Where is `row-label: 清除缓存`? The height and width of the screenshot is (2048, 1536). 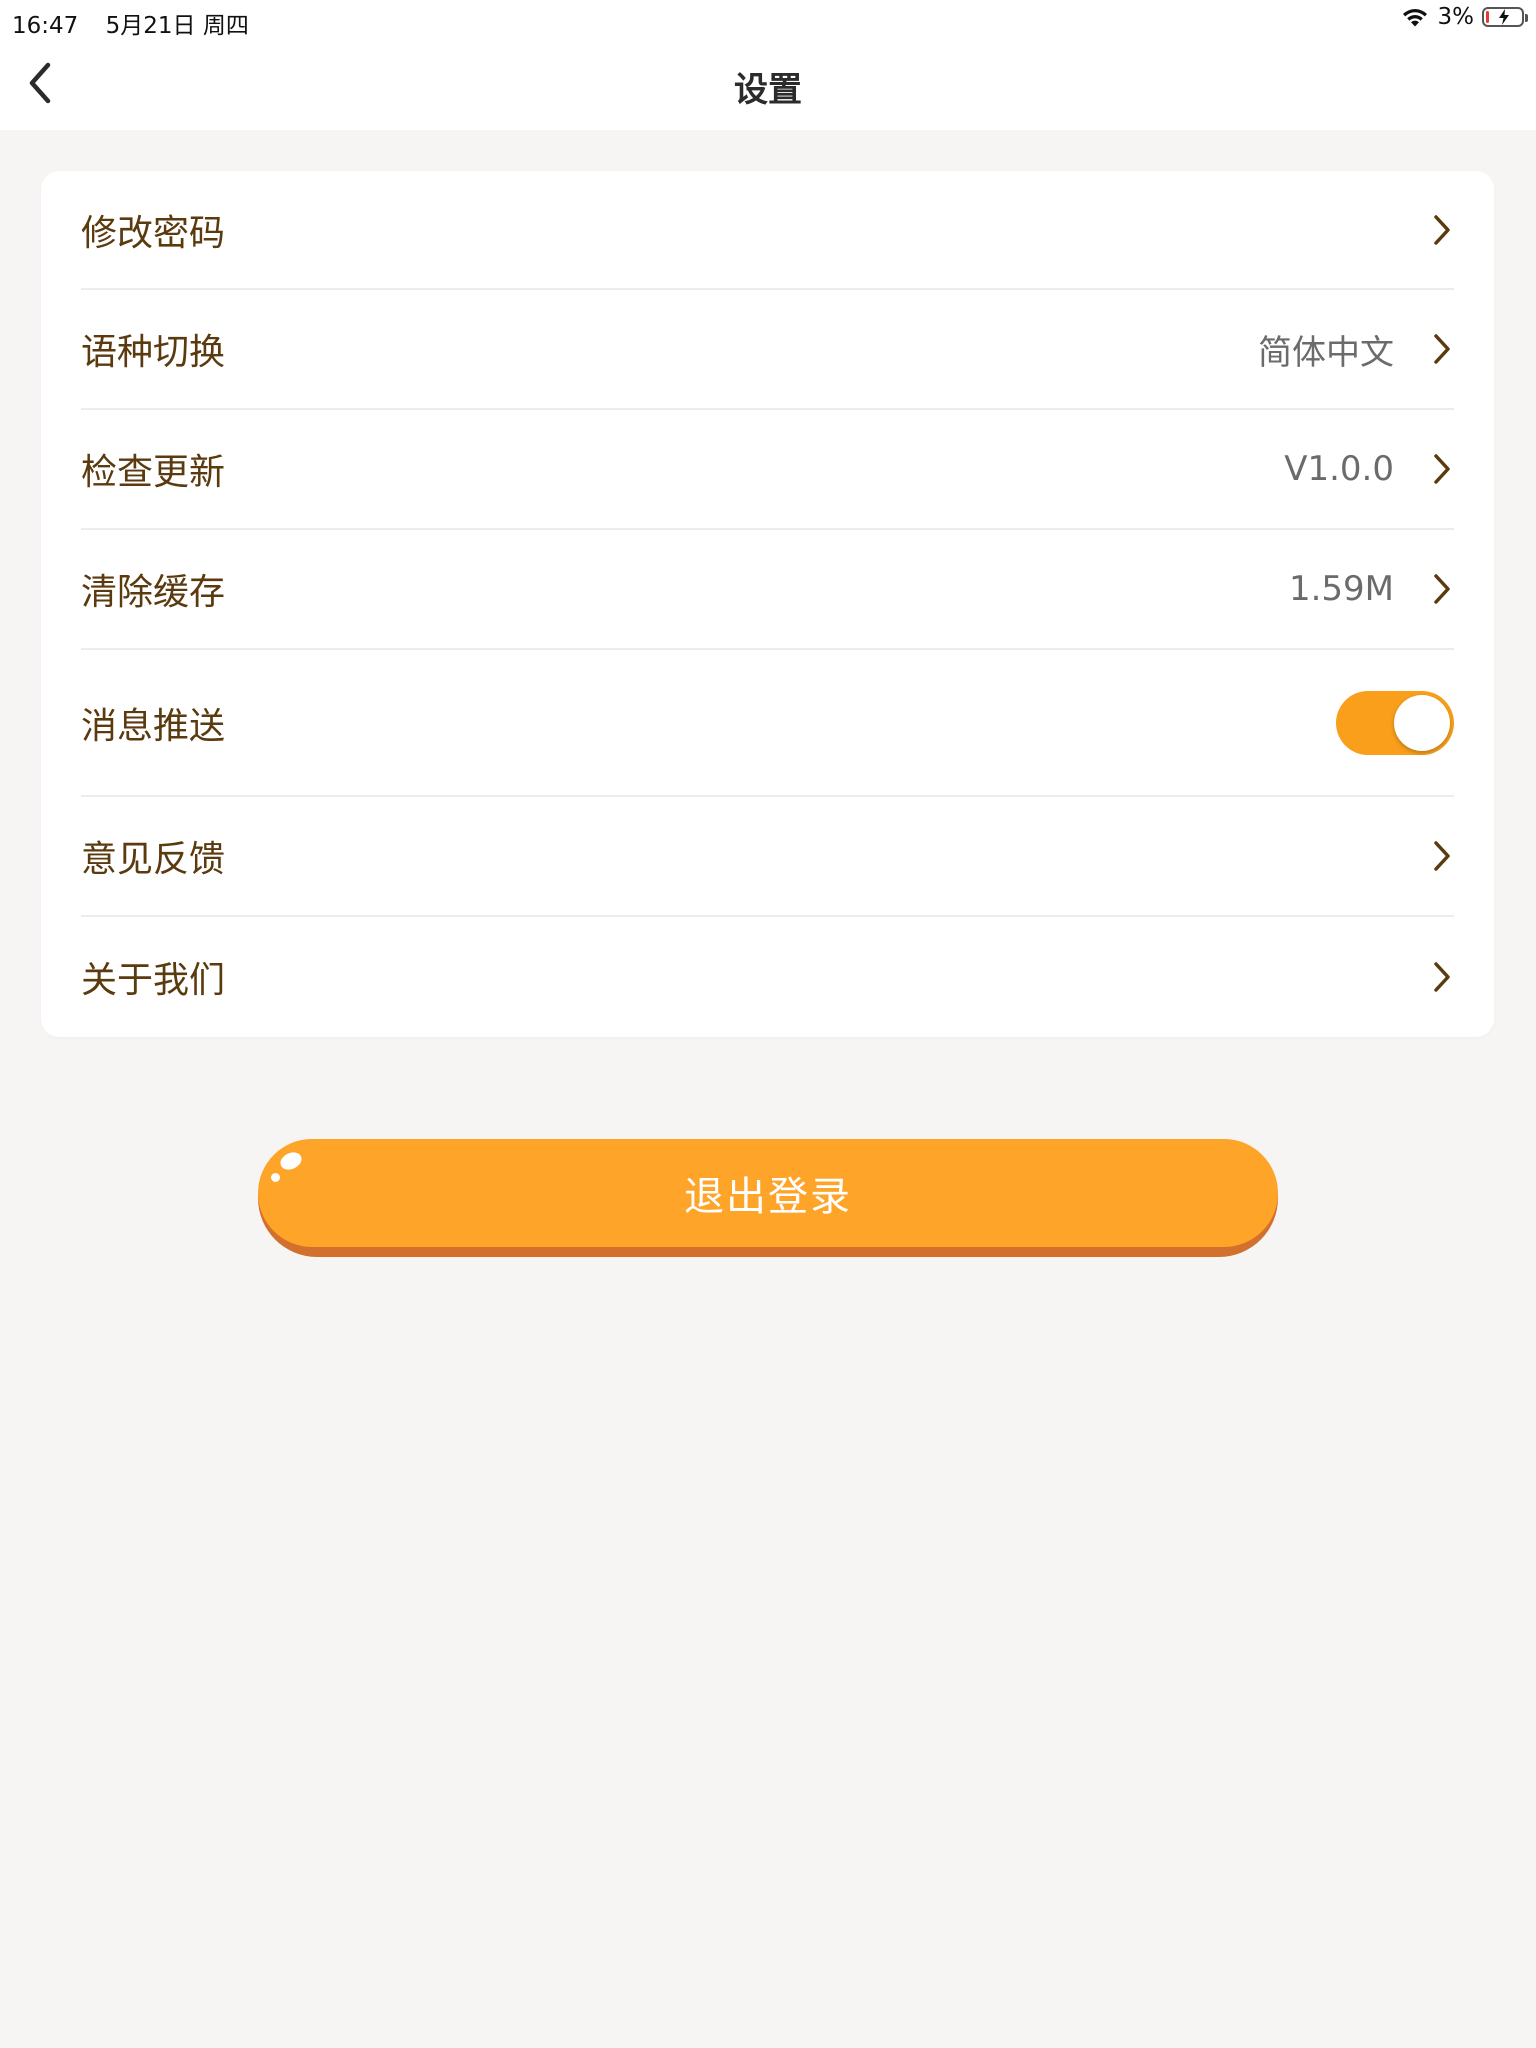 row-label: 清除缓存 is located at coordinates (153, 592).